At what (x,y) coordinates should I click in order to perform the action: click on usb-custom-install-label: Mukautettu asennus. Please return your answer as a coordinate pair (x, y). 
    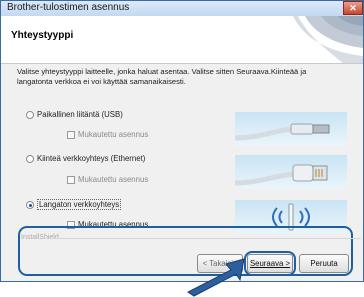
    Looking at the image, I should click on (113, 134).